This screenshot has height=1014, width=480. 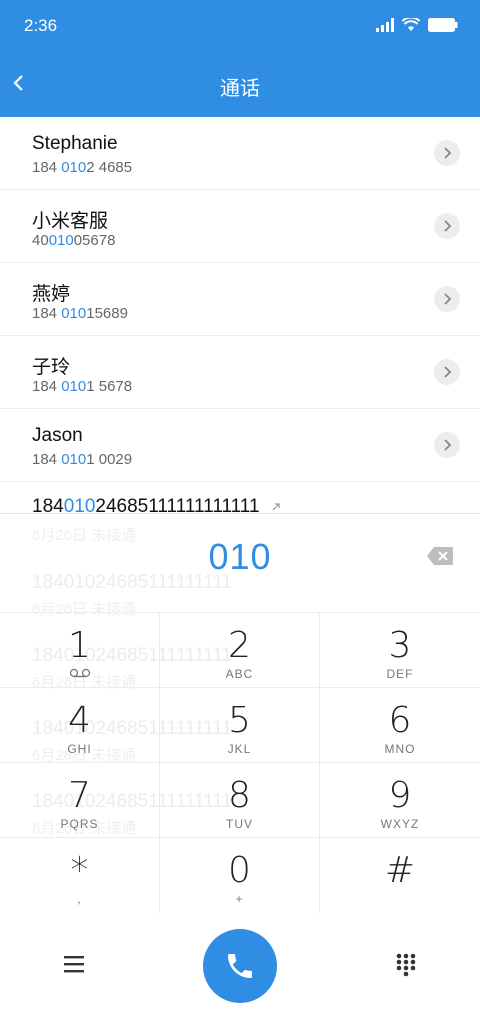 I want to click on wifi-icon, so click(x=411, y=24).